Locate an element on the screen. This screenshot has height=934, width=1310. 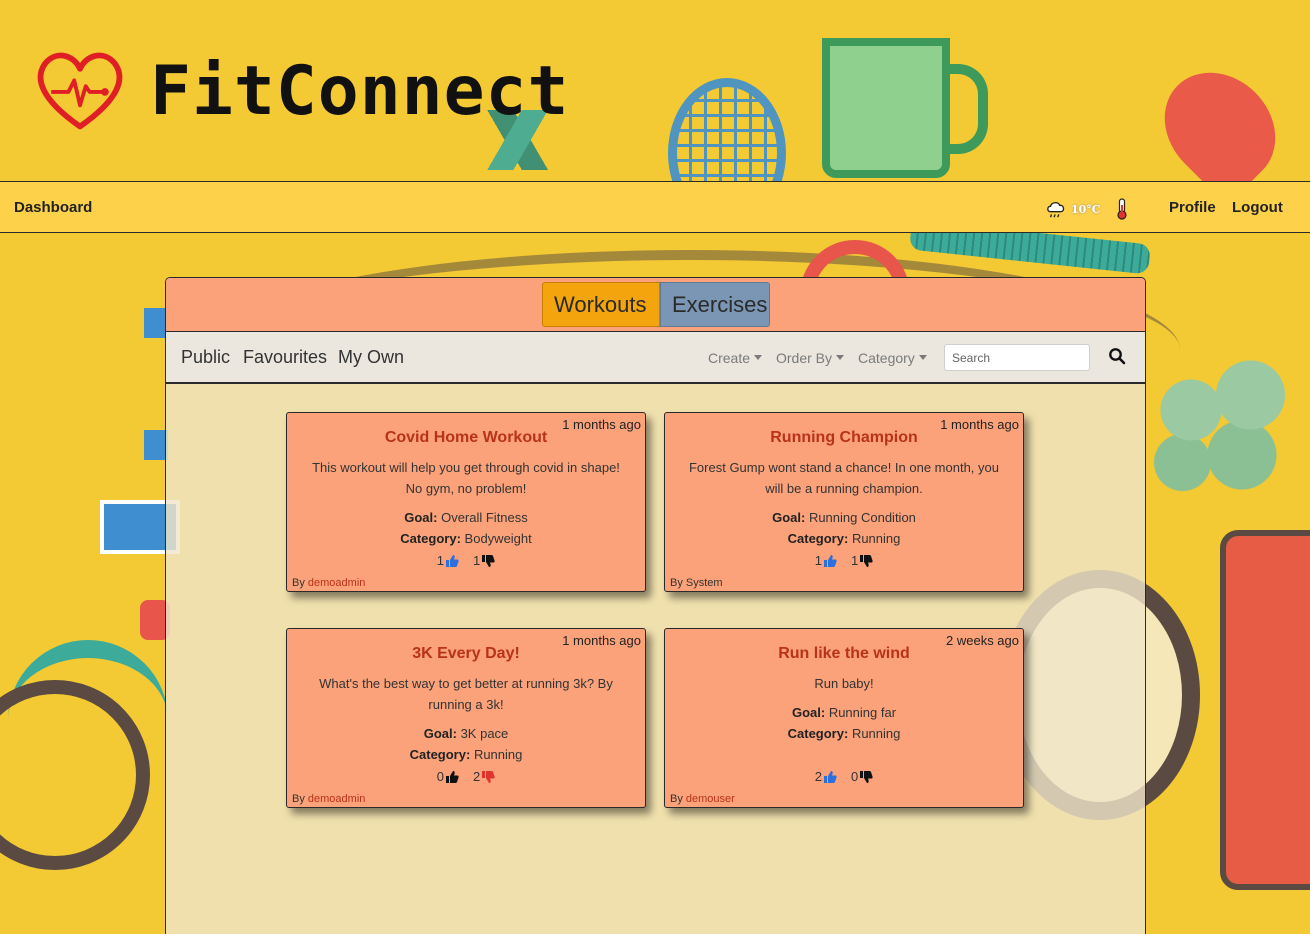
card-author: By demouser is located at coordinates (702, 799).